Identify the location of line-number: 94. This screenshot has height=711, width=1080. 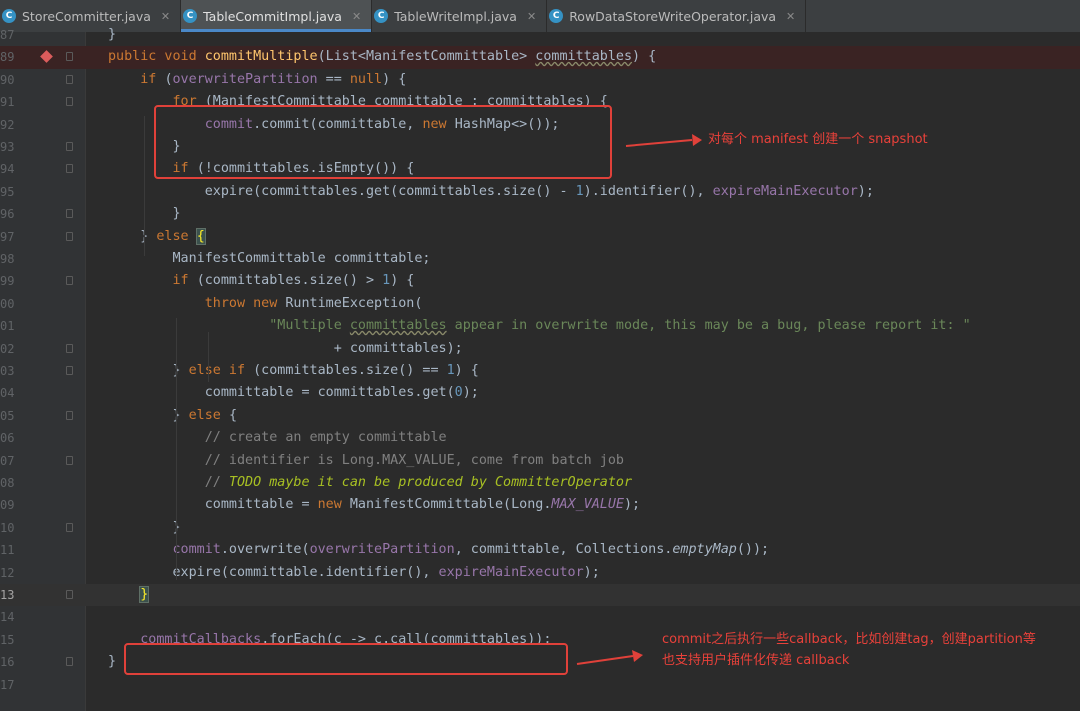
(7, 169).